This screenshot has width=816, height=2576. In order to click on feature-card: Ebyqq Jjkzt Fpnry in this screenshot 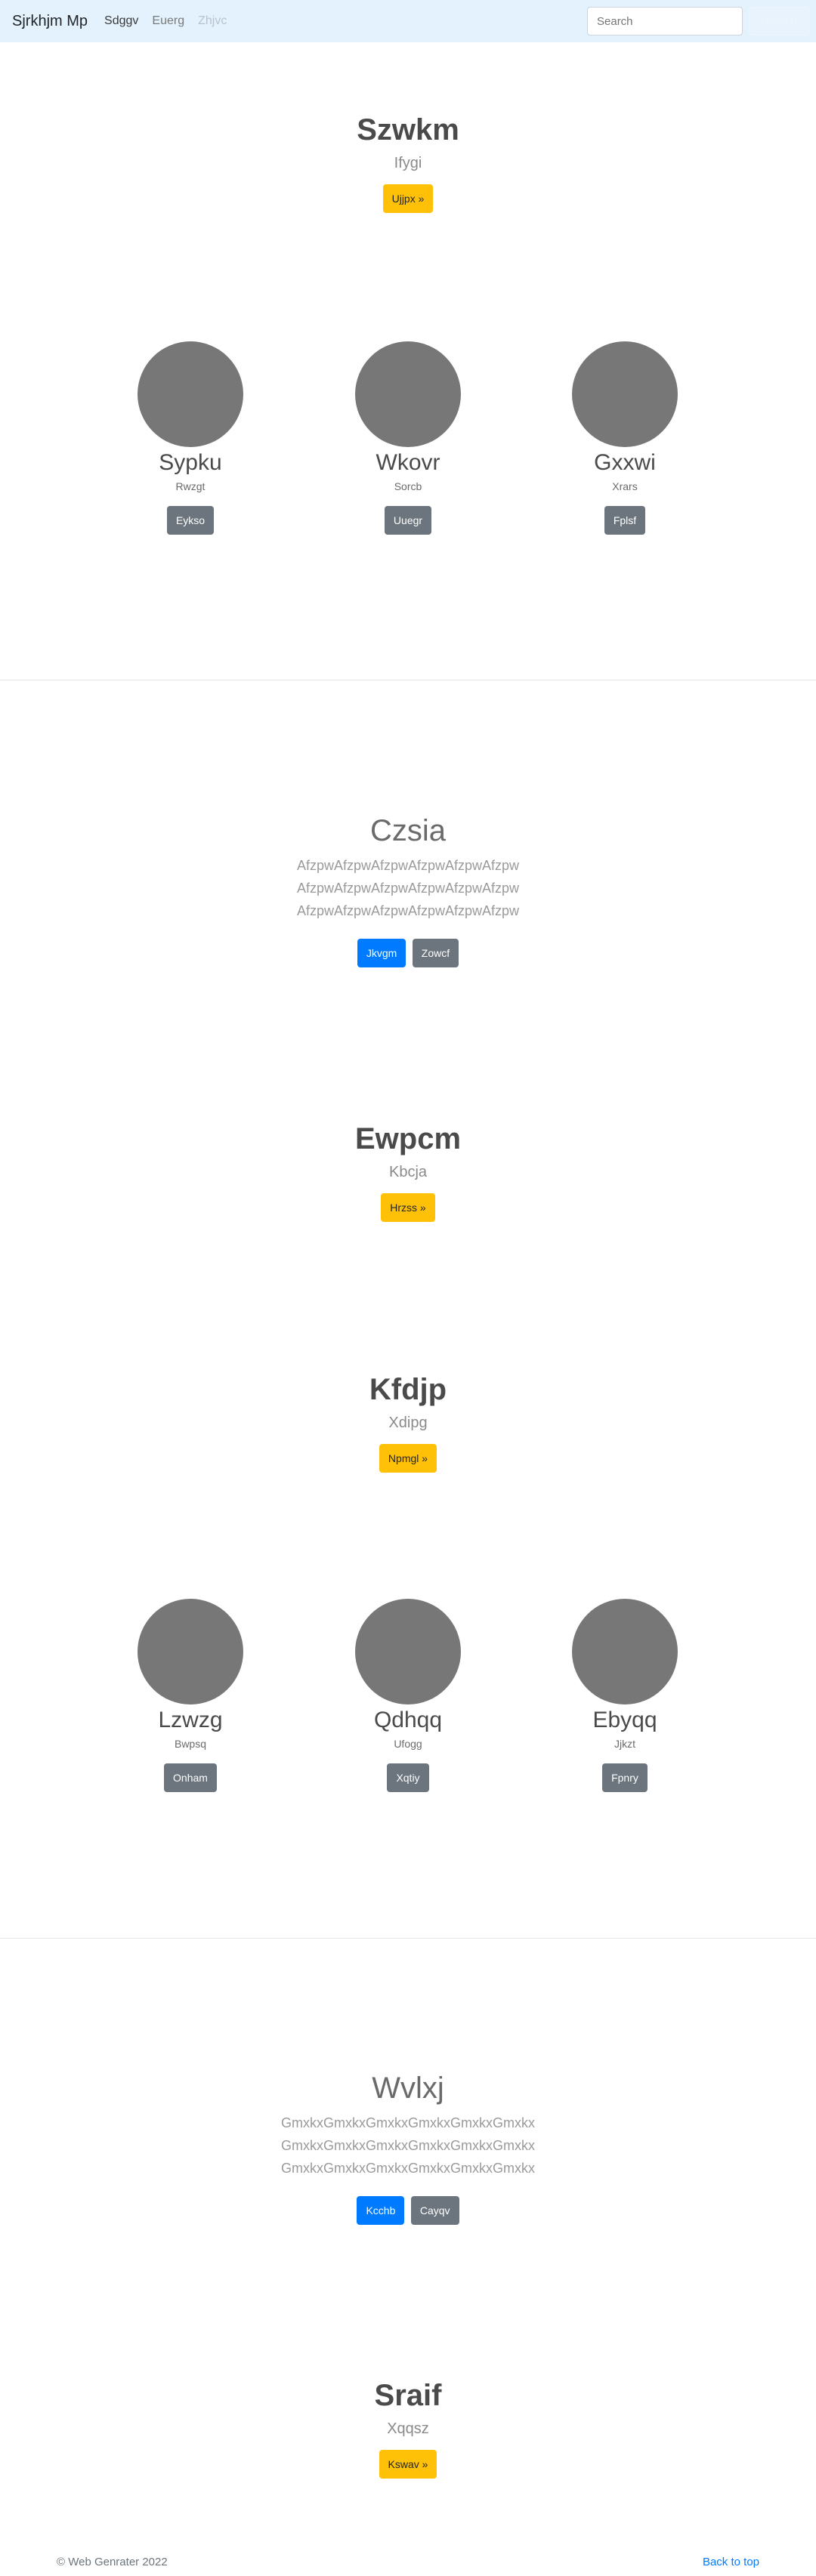, I will do `click(625, 1695)`.